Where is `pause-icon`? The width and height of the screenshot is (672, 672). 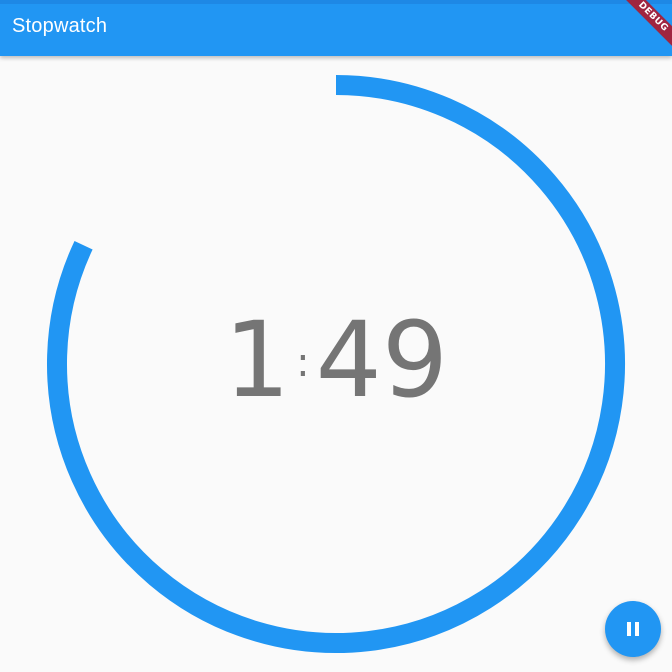
pause-icon is located at coordinates (633, 629).